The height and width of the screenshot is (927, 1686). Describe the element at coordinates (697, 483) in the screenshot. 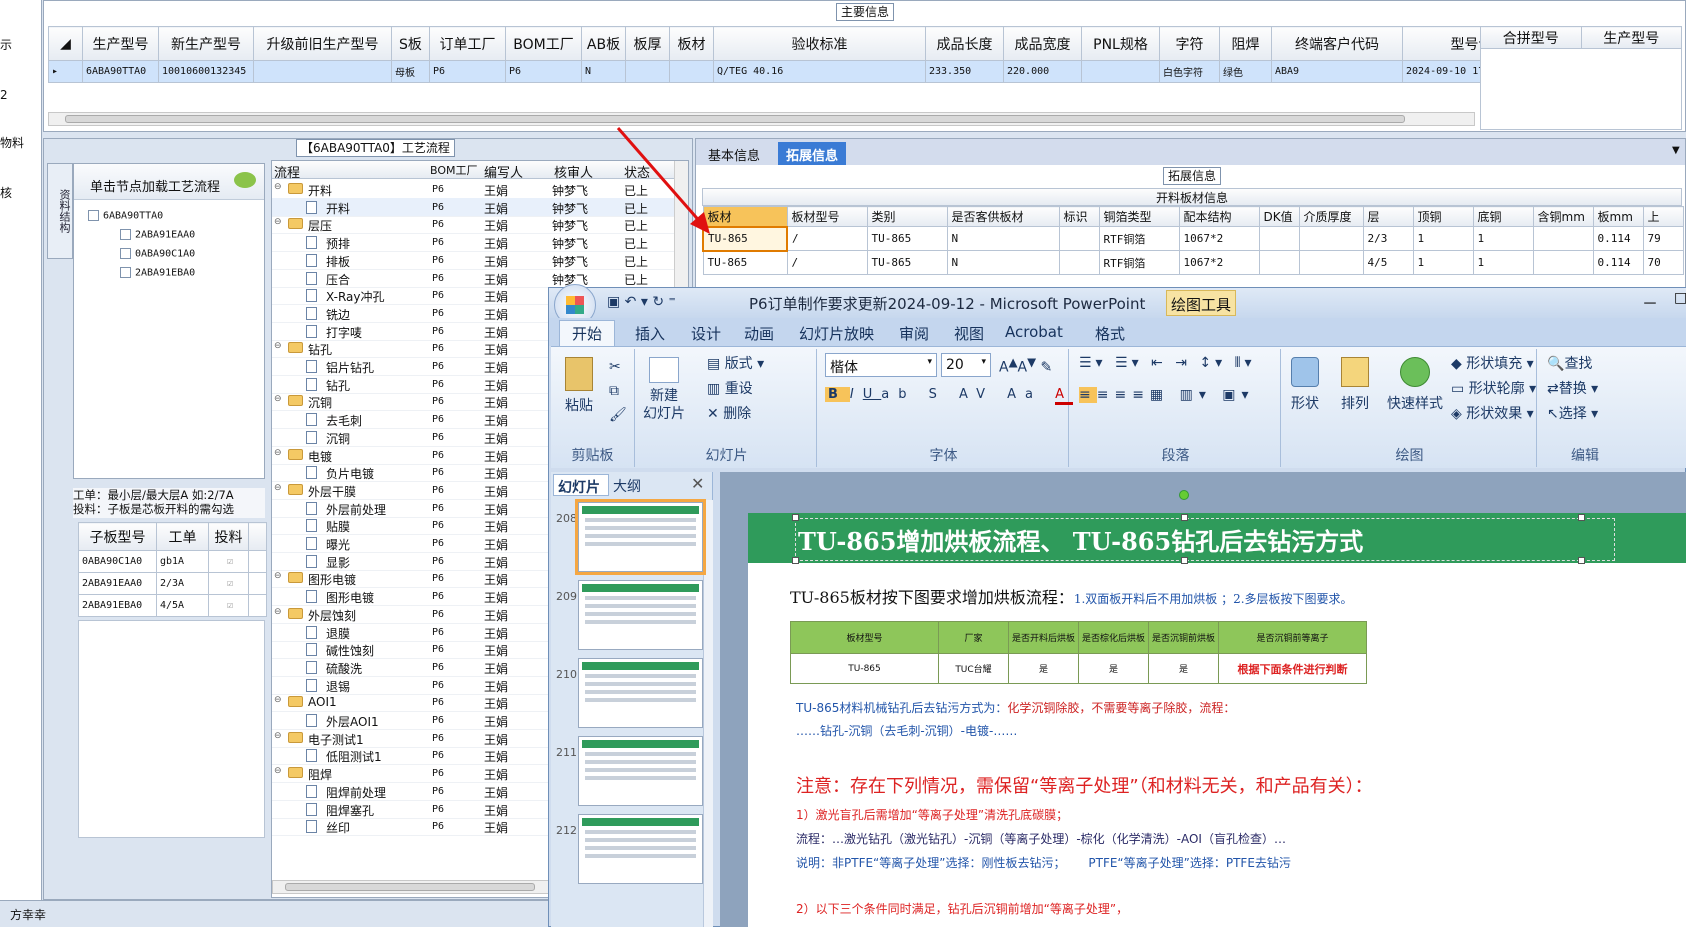

I see `close-pane-icon: ✕` at that location.